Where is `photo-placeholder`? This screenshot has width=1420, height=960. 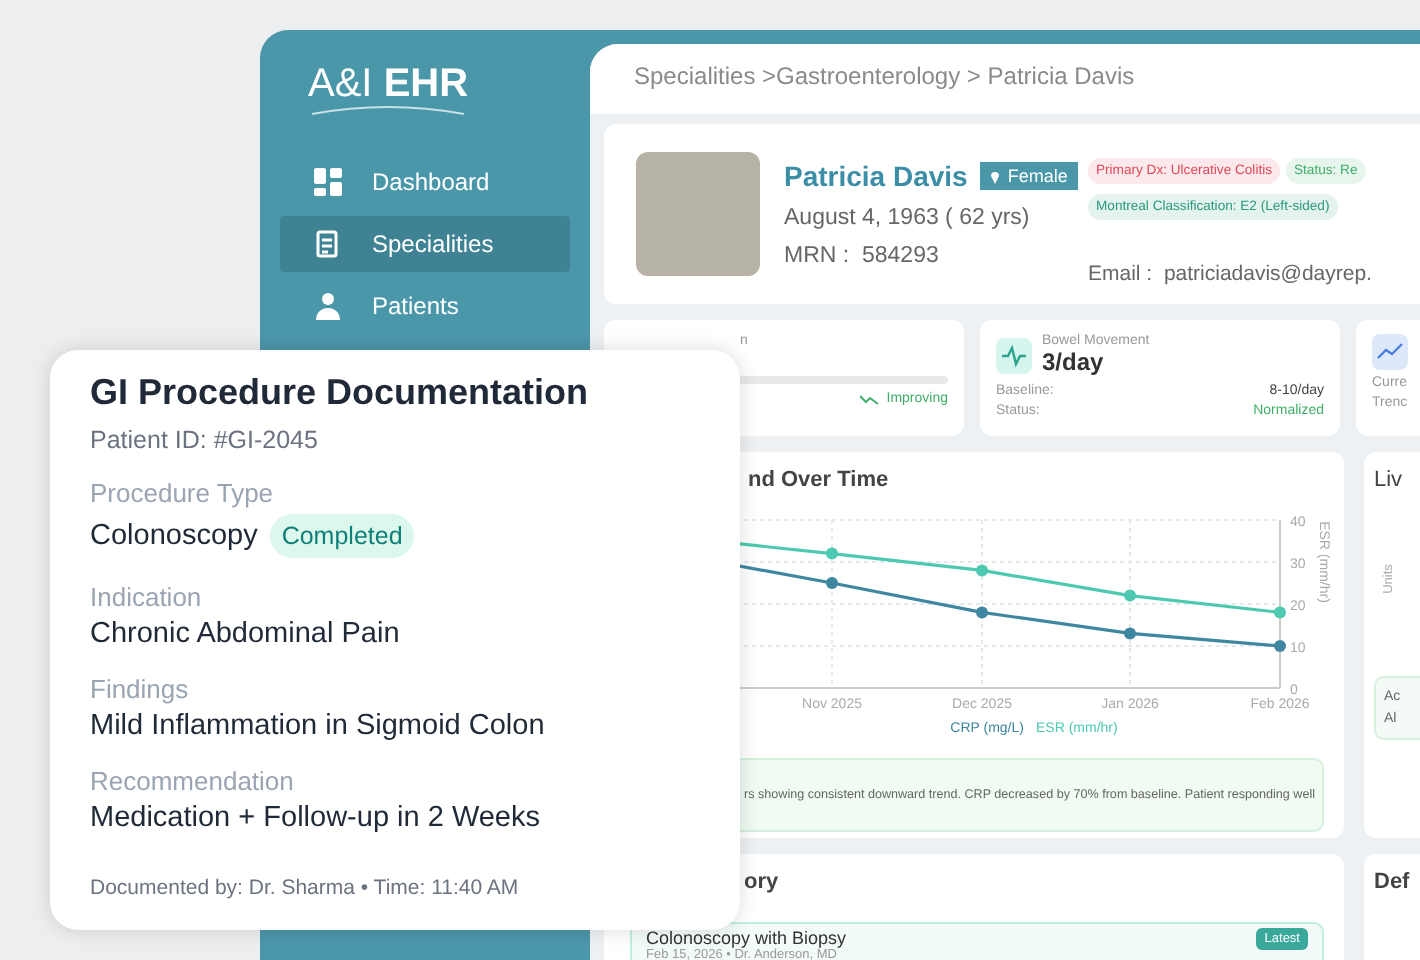 photo-placeholder is located at coordinates (698, 214).